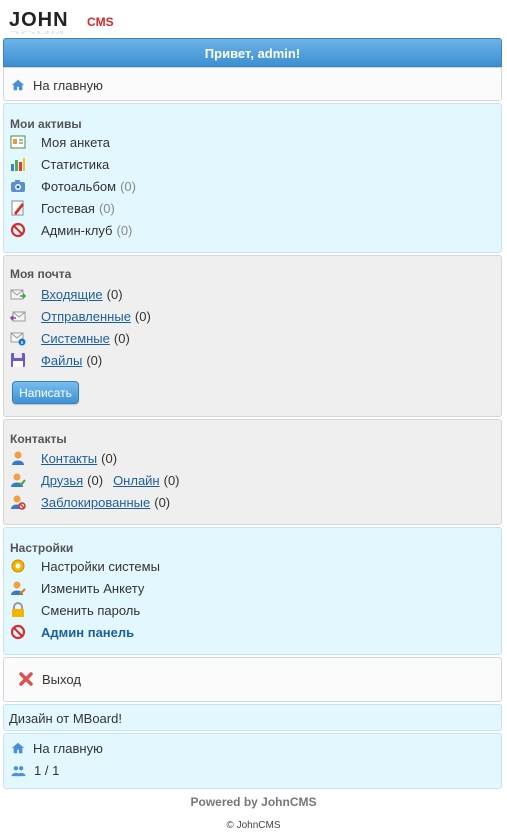  Describe the element at coordinates (136, 480) in the screenshot. I see `online-link: Онлайн` at that location.